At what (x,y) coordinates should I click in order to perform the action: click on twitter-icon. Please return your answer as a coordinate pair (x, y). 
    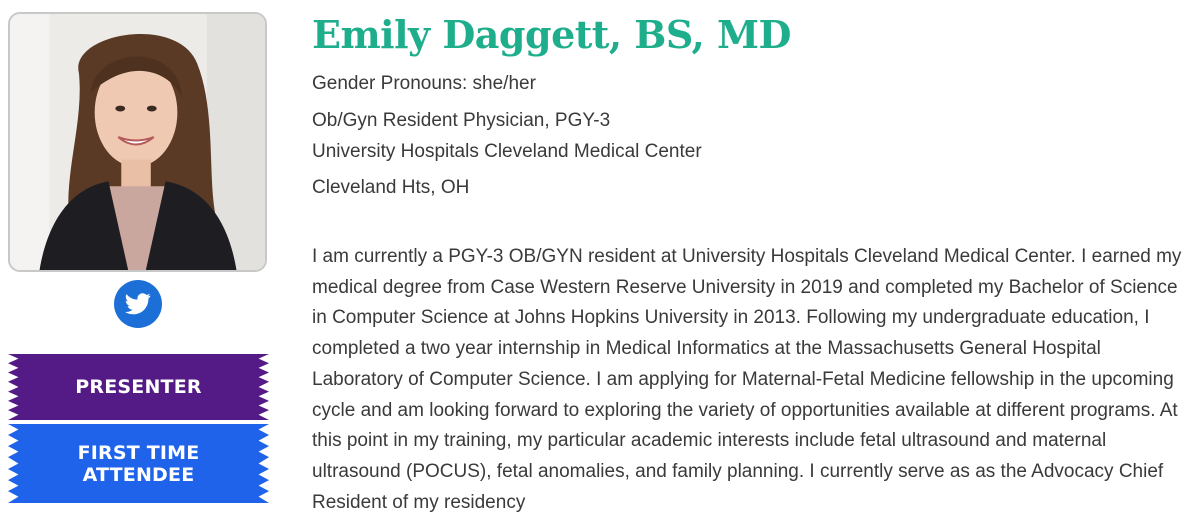
    Looking at the image, I should click on (138, 304).